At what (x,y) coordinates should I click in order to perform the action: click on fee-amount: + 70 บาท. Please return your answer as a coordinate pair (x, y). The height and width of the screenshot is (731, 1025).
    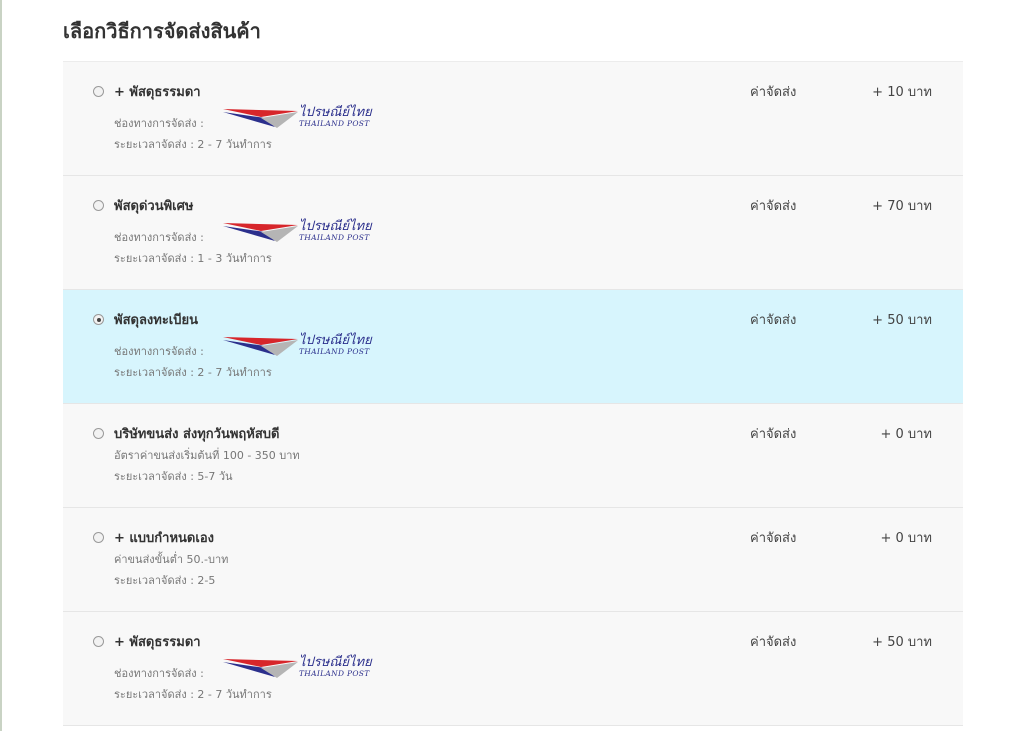
    Looking at the image, I should click on (902, 206).